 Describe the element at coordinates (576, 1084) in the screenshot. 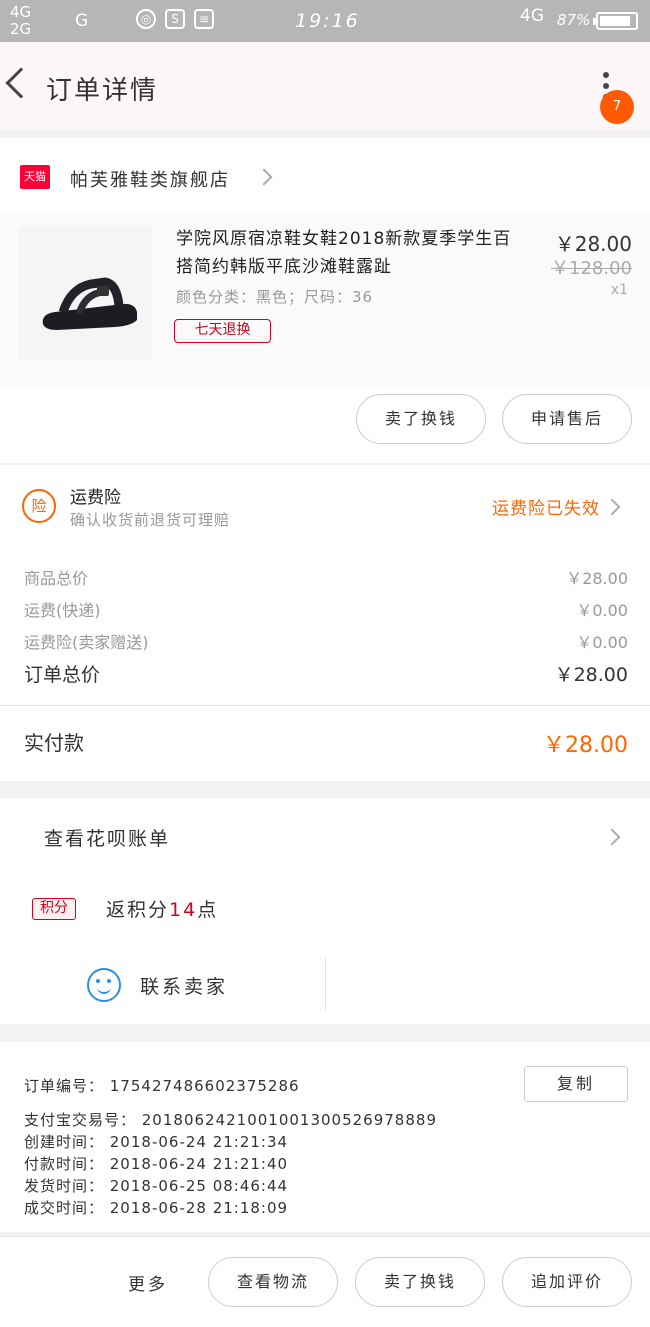

I see `copy-button: 复制` at that location.